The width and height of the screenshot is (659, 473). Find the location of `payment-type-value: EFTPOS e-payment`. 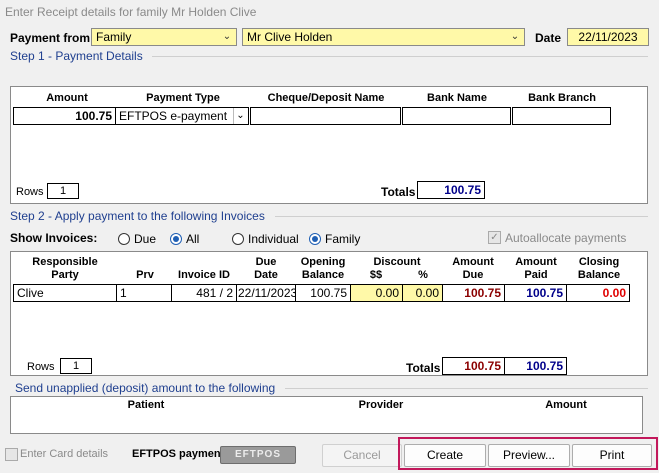

payment-type-value: EFTPOS e-payment is located at coordinates (173, 116).